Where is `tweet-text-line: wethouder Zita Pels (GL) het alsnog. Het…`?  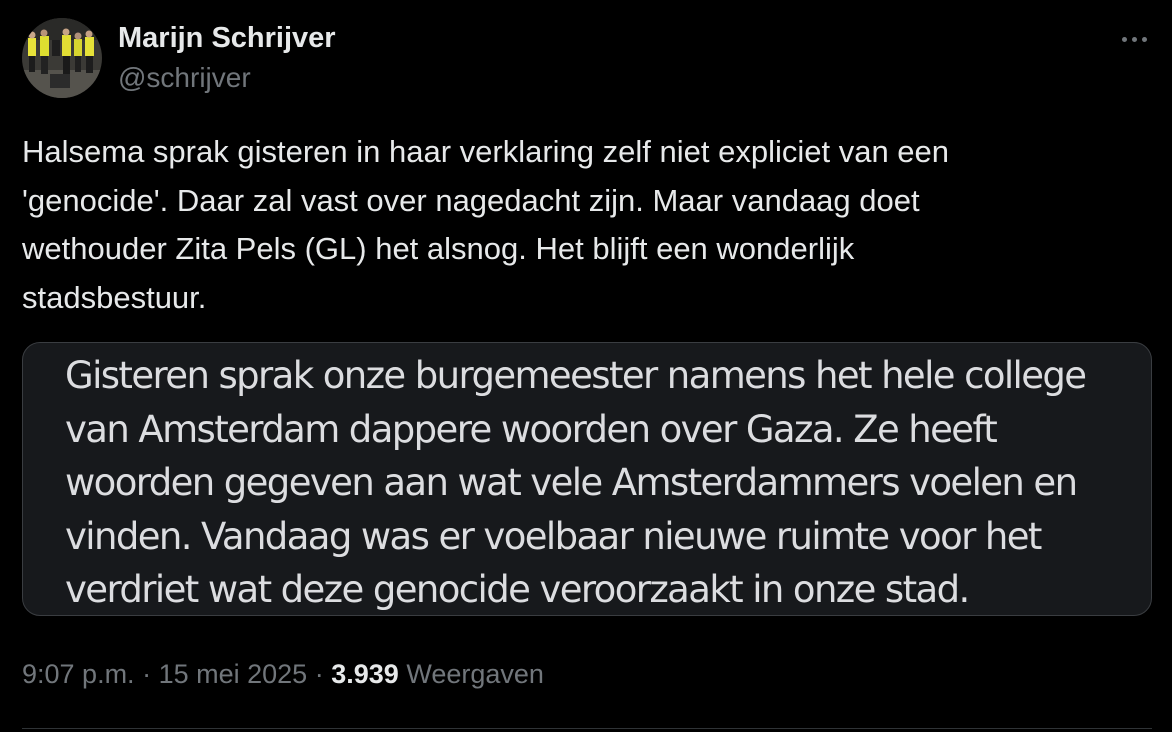
tweet-text-line: wethouder Zita Pels (GL) het alsnog. Het… is located at coordinates (438, 248).